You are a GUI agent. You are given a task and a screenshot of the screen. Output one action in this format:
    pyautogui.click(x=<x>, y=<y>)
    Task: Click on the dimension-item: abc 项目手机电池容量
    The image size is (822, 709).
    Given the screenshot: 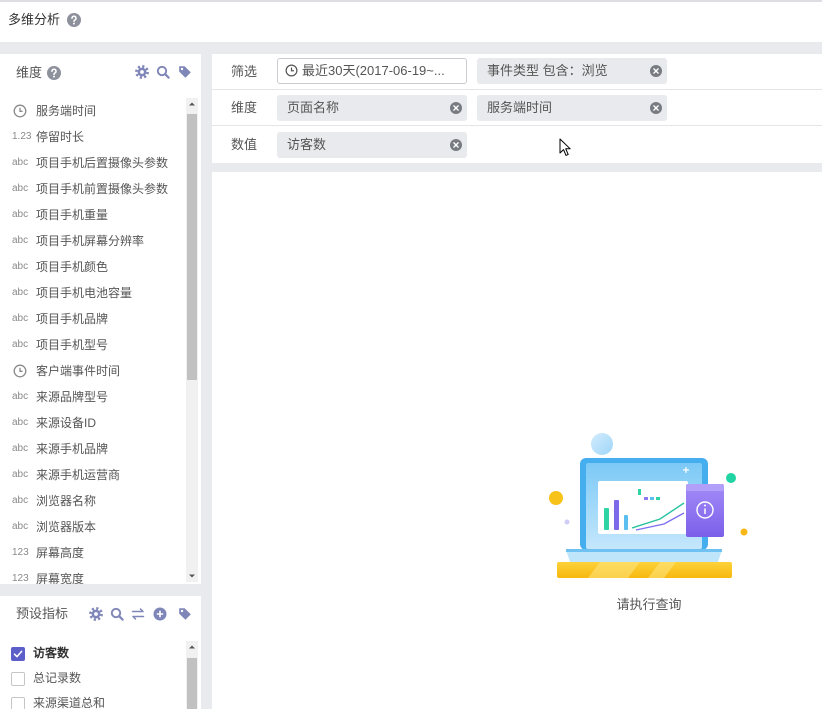 What is the action you would take?
    pyautogui.click(x=93, y=293)
    